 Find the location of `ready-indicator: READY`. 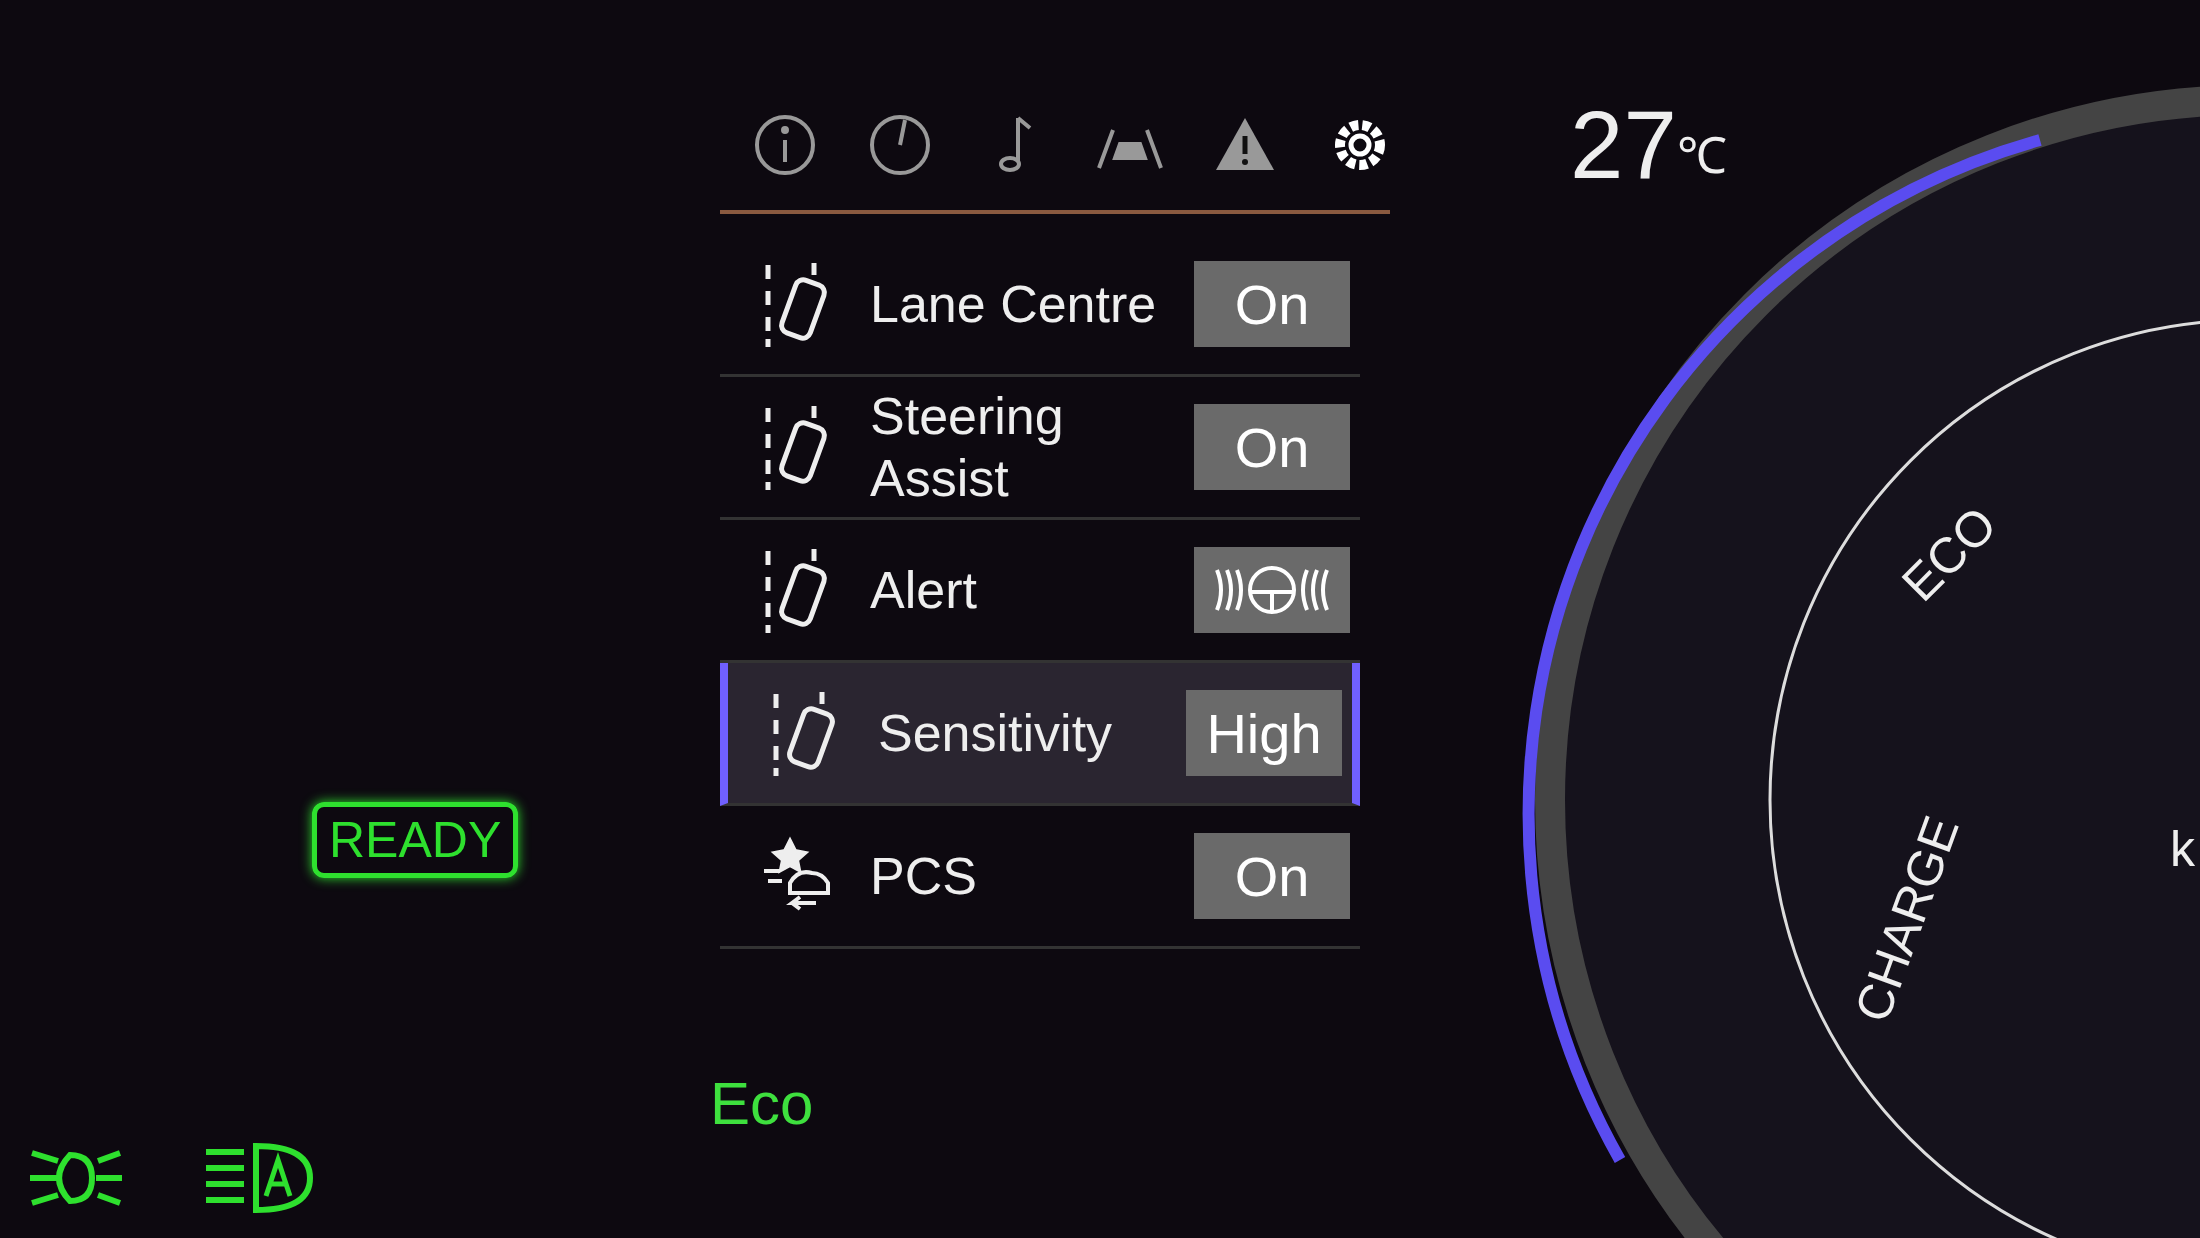

ready-indicator: READY is located at coordinates (415, 840).